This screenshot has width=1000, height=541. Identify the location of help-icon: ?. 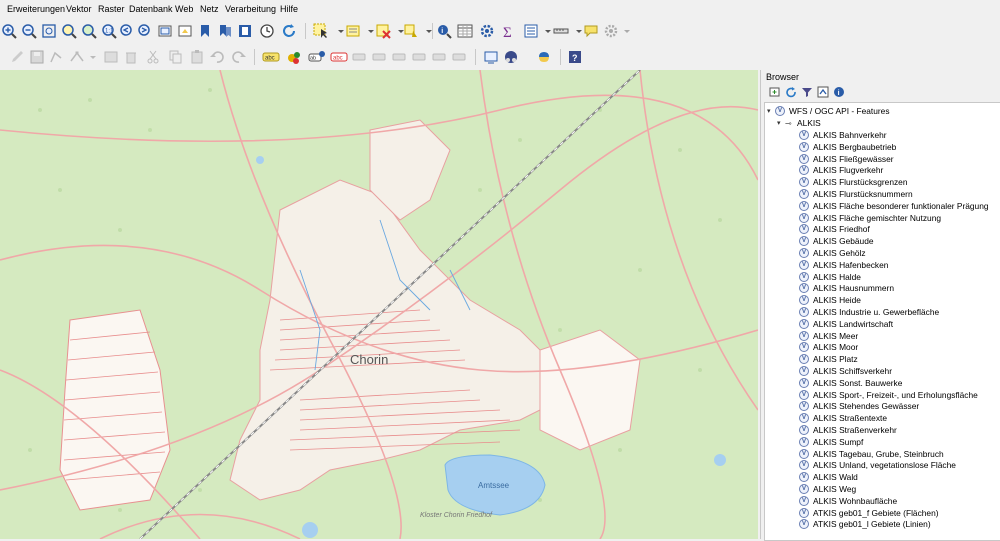
(575, 57).